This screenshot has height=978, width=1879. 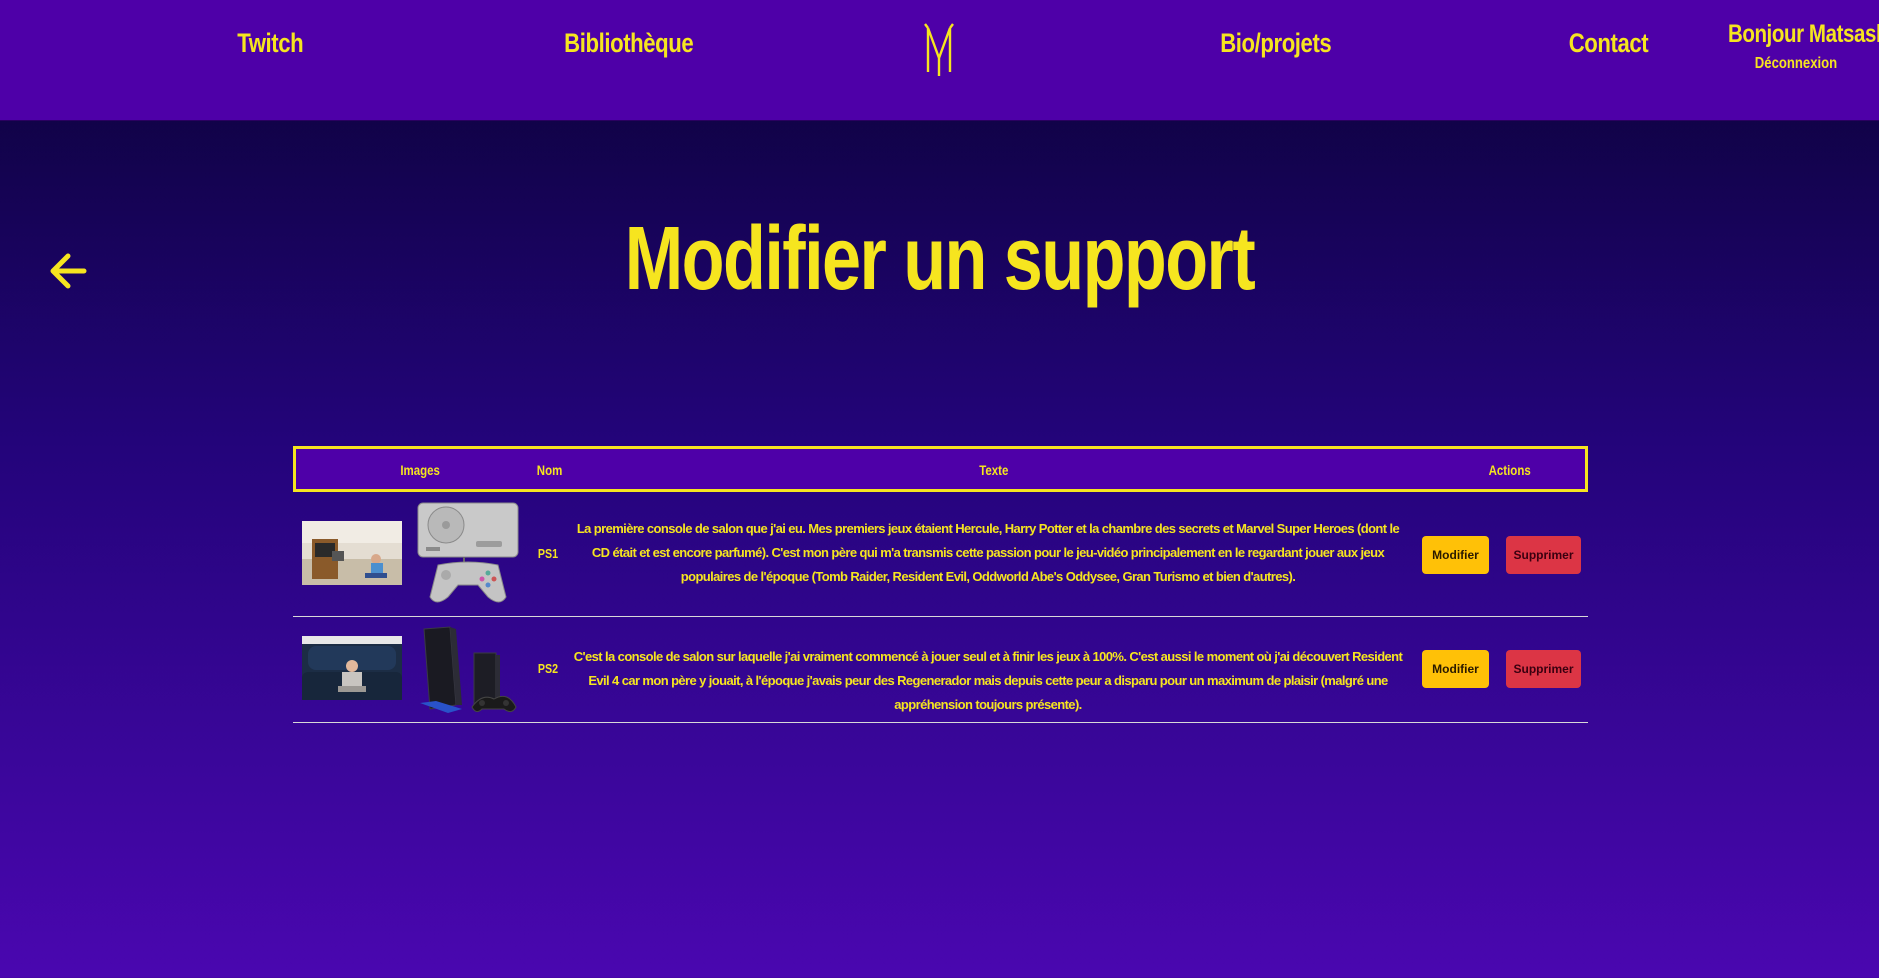 I want to click on header-name: Nom, so click(x=549, y=470).